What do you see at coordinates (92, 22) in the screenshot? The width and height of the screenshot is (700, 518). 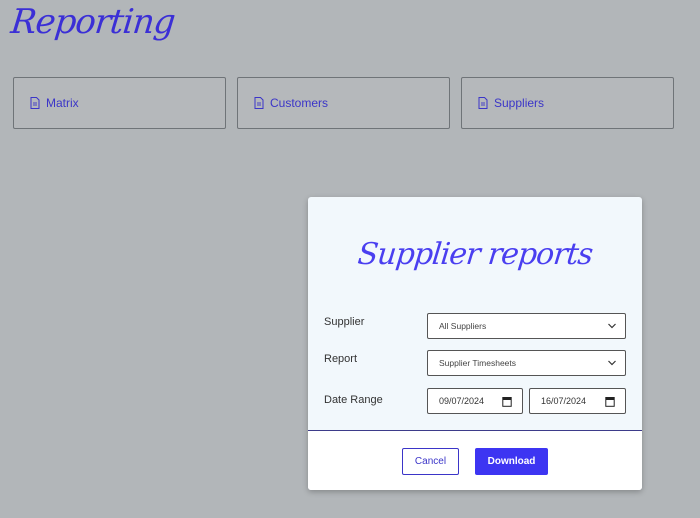 I see `page-title: Reporting` at bounding box center [92, 22].